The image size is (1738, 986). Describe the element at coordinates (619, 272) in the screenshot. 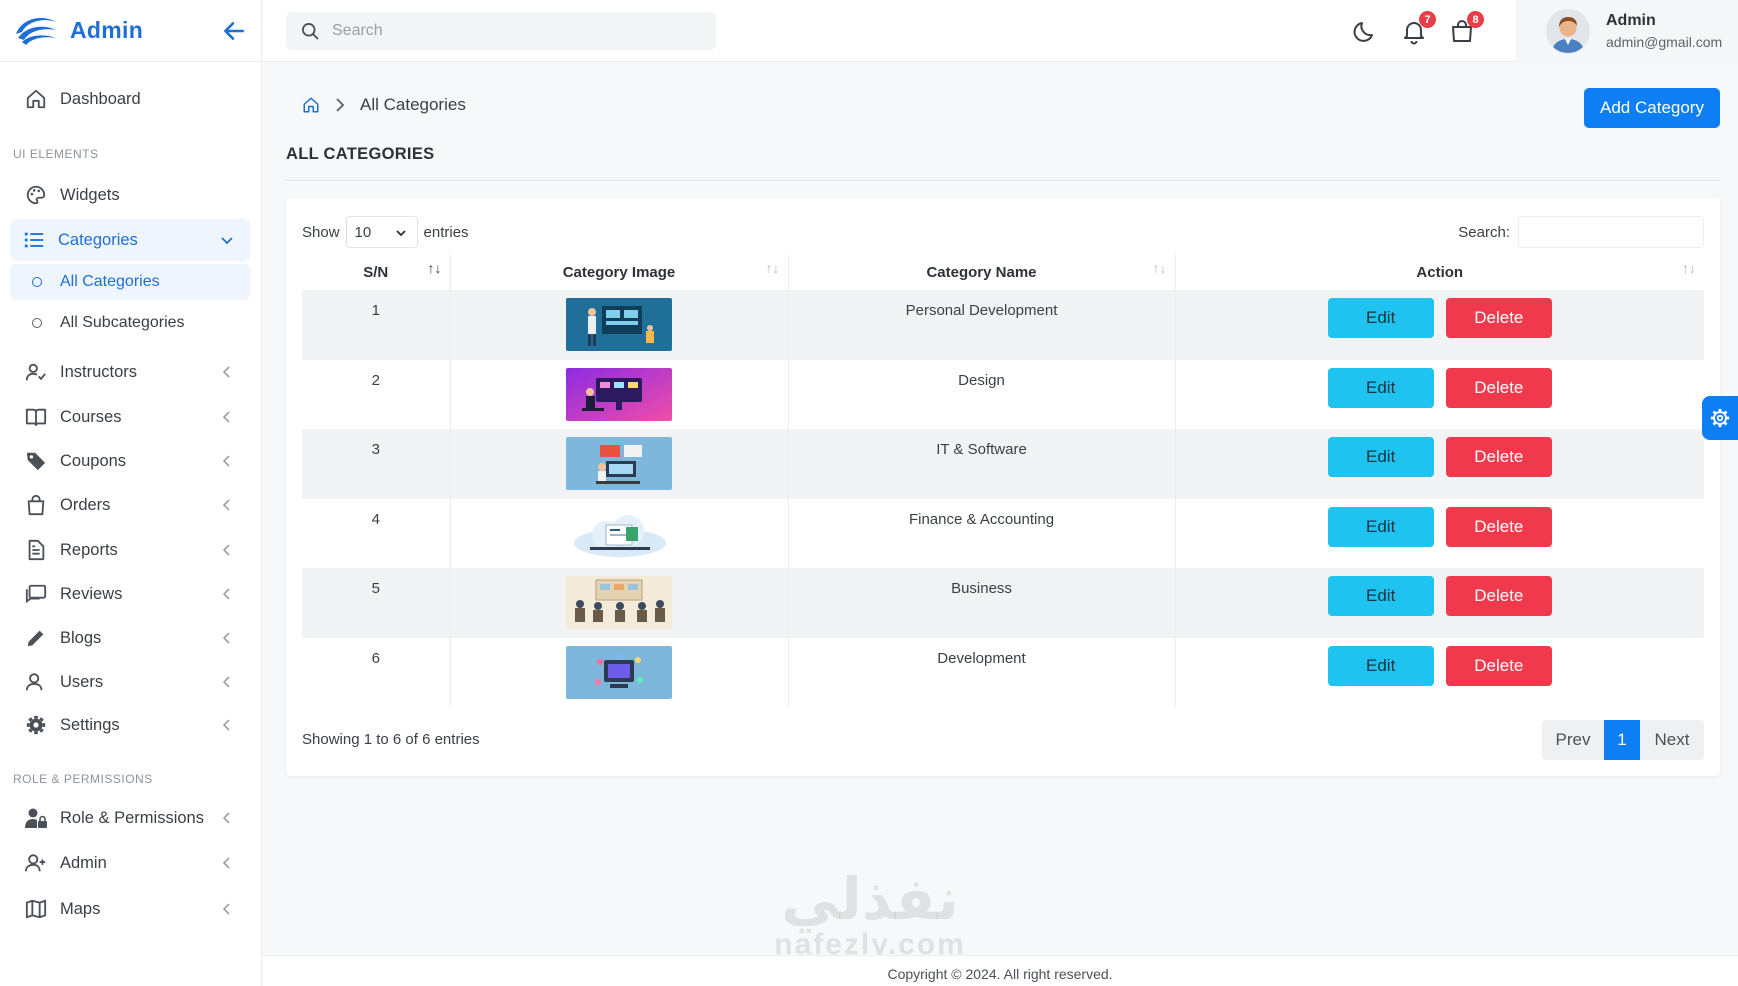

I see `column-header-category-image: Category Image ↑↓` at that location.